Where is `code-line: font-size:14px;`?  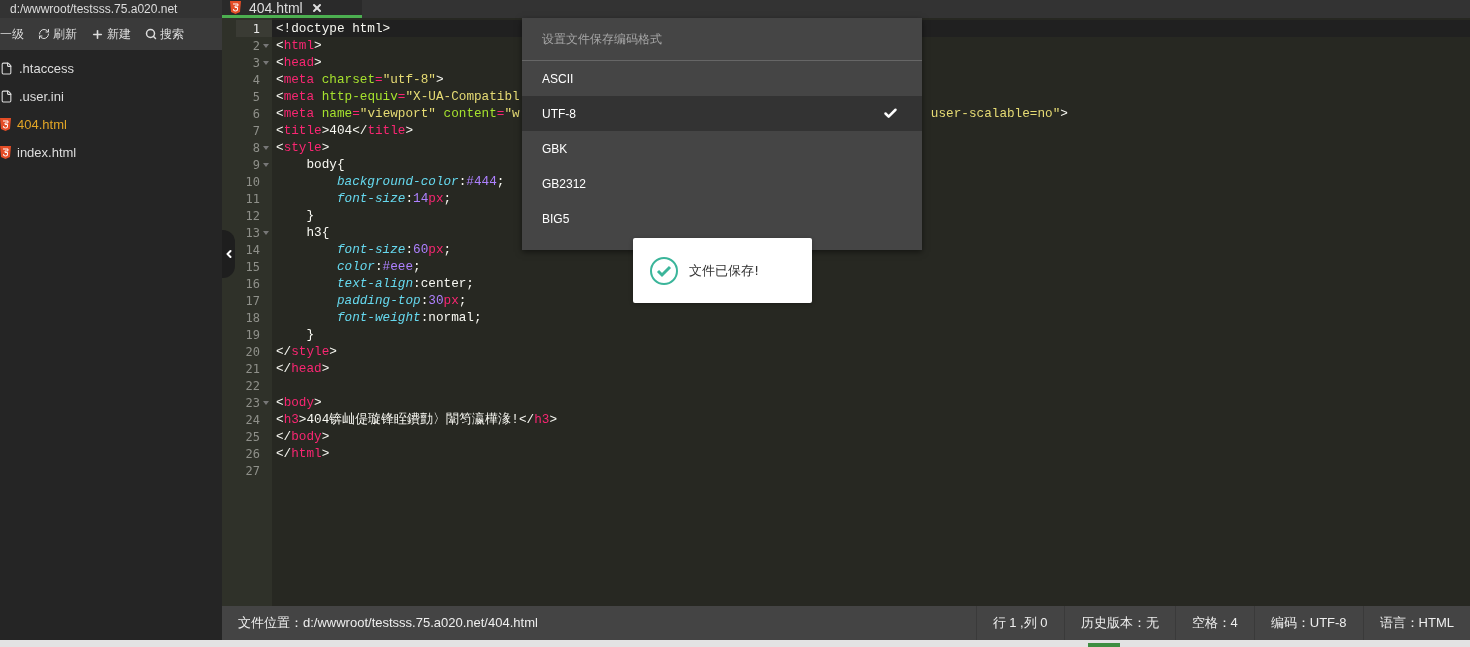 code-line: font-size:14px; is located at coordinates (393, 198).